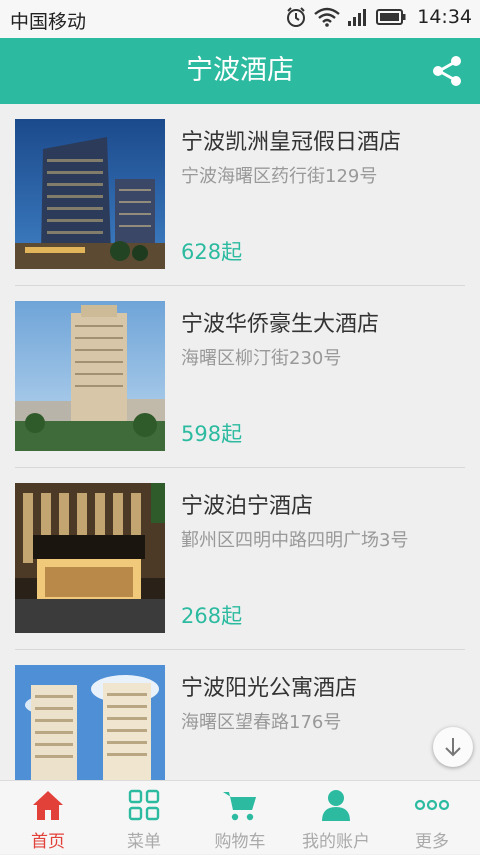 Image resolution: width=480 pixels, height=855 pixels. Describe the element at coordinates (336, 842) in the screenshot. I see `nav-label: 我的账户` at that location.